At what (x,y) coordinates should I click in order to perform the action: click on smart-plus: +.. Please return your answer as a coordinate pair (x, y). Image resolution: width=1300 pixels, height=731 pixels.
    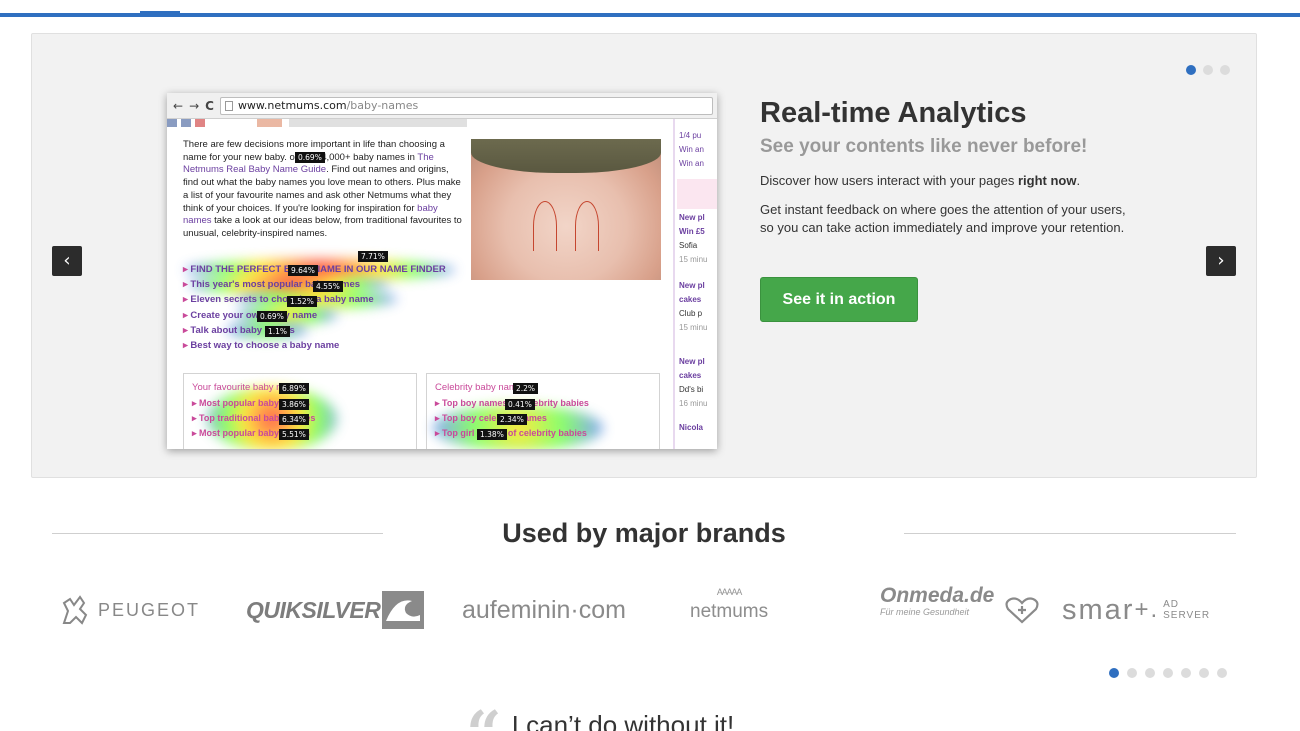
    Looking at the image, I should click on (1147, 609).